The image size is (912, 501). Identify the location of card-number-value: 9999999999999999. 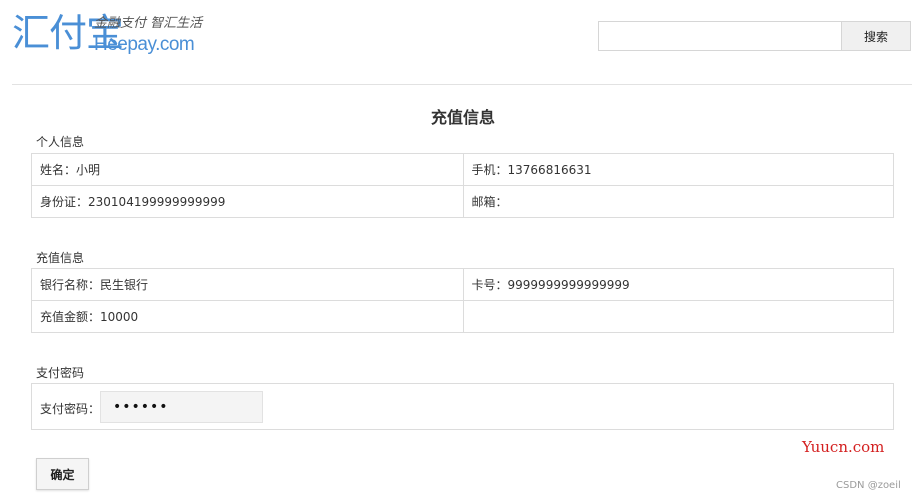
(568, 284).